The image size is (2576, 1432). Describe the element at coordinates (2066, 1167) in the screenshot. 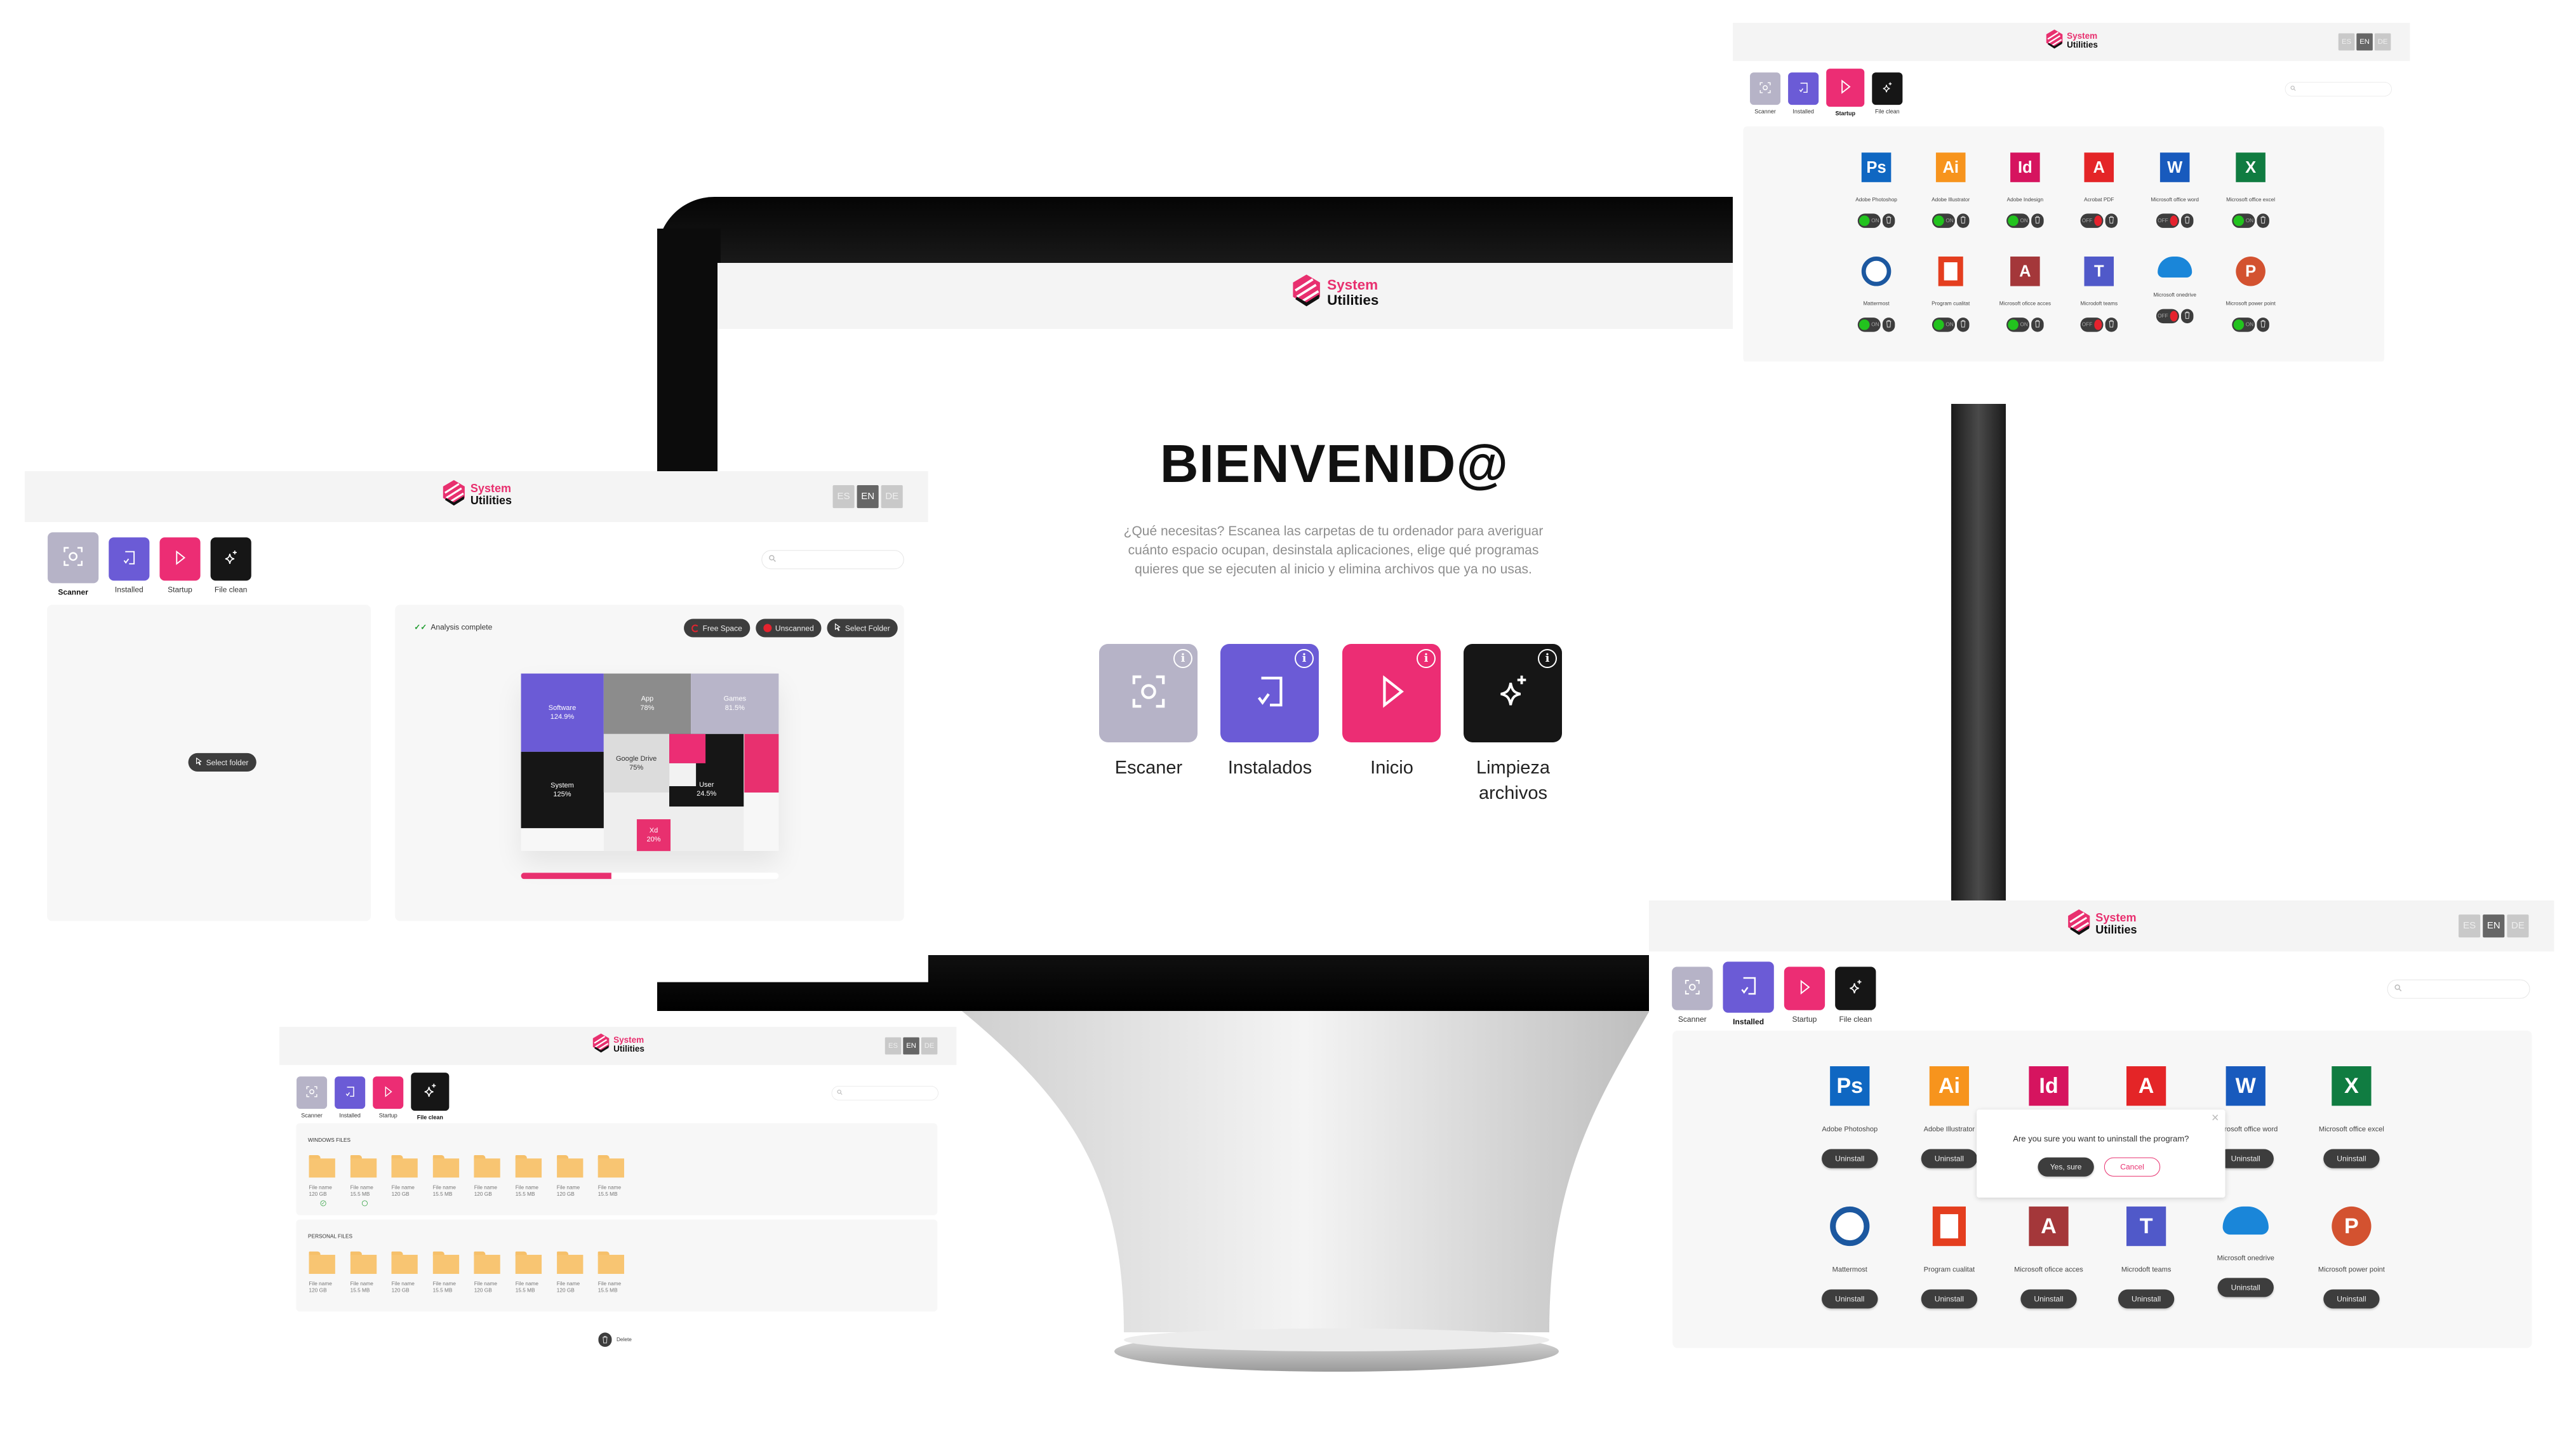

I see `confirm-uninstall-button: Yes, sure` at that location.